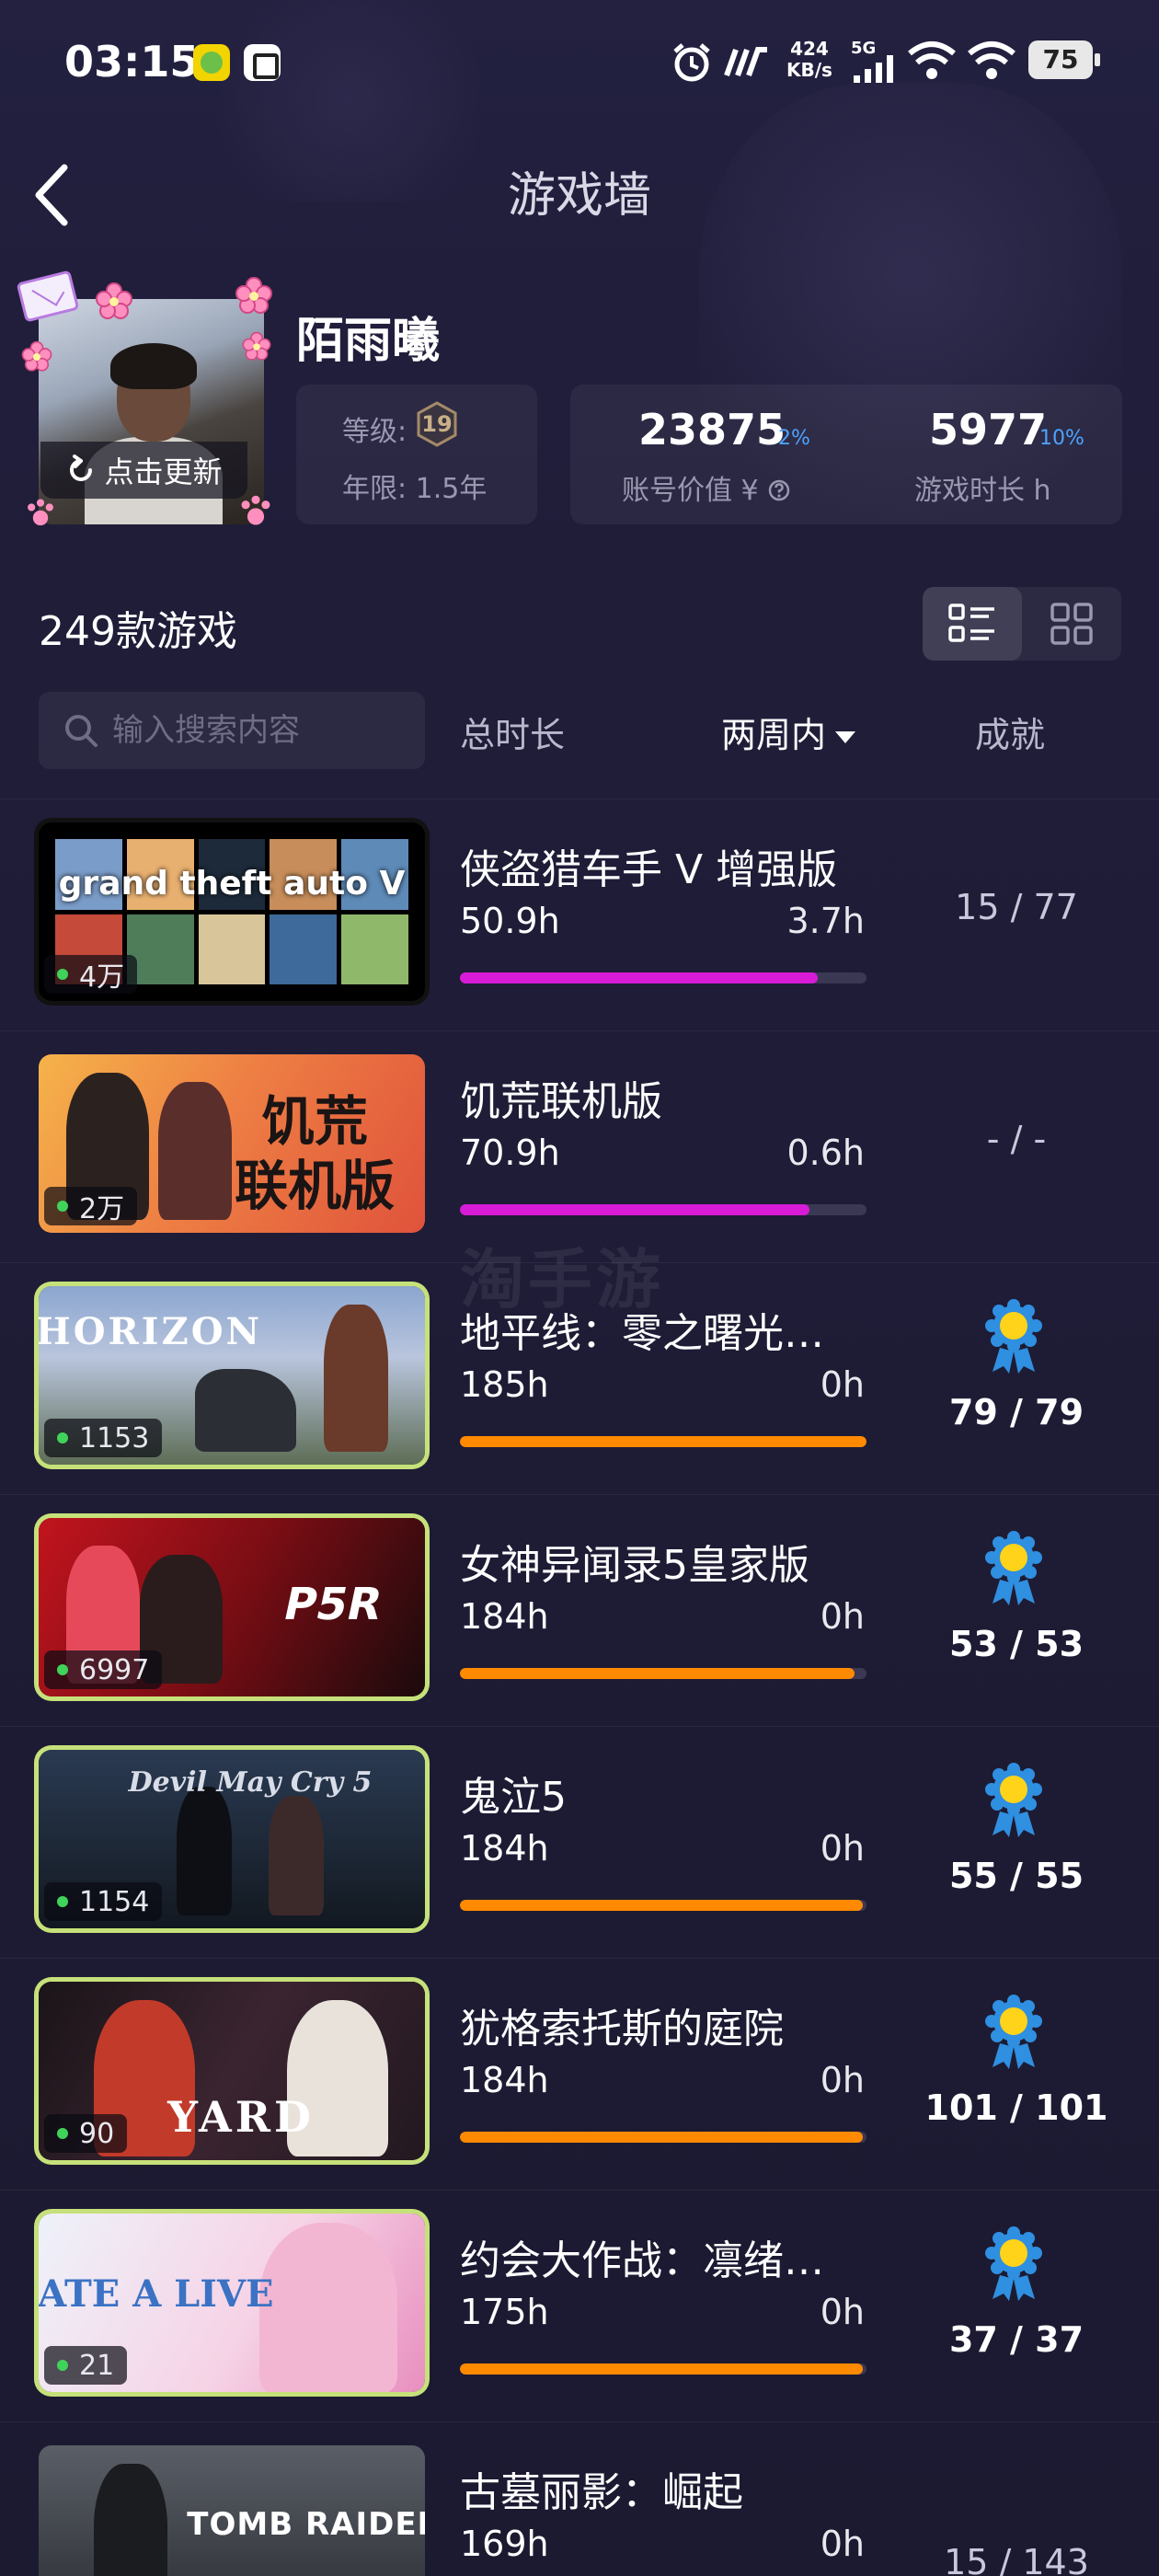 This screenshot has width=1159, height=2576. I want to click on total-time: 70.9h, so click(510, 1153).